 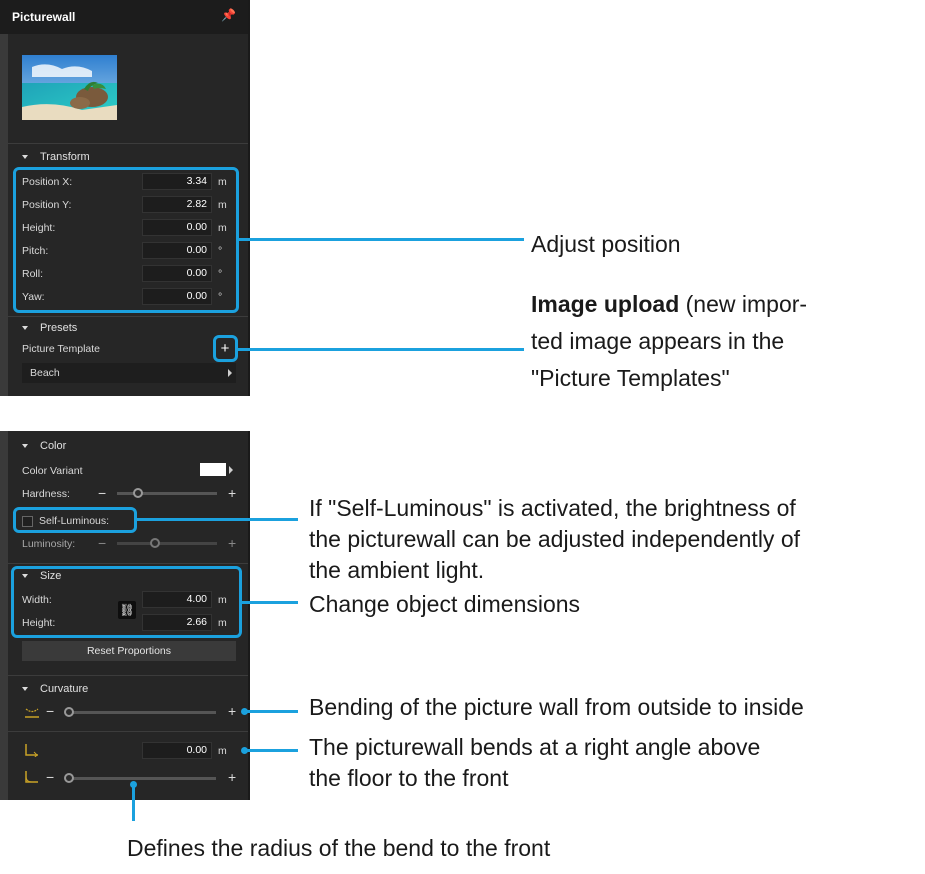 What do you see at coordinates (381, 239) in the screenshot?
I see `transform-callout-line` at bounding box center [381, 239].